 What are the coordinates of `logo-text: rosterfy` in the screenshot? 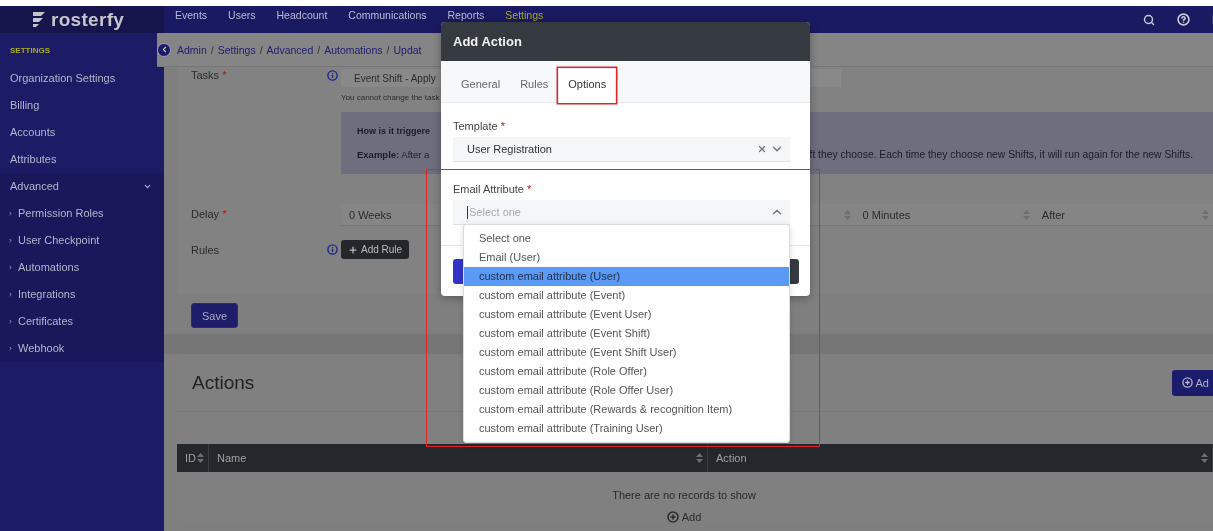 It's located at (88, 19).